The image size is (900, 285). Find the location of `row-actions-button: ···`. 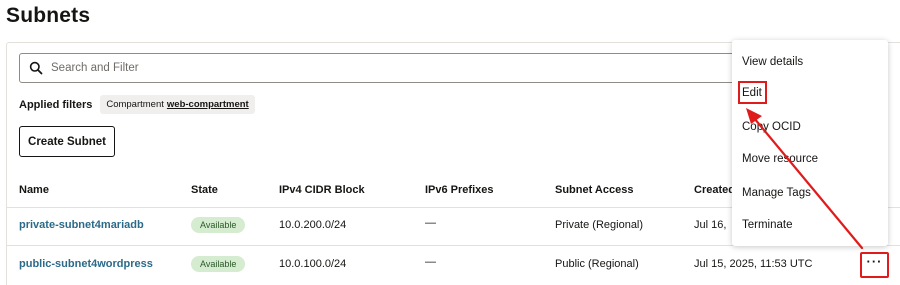

row-actions-button: ··· is located at coordinates (874, 265).